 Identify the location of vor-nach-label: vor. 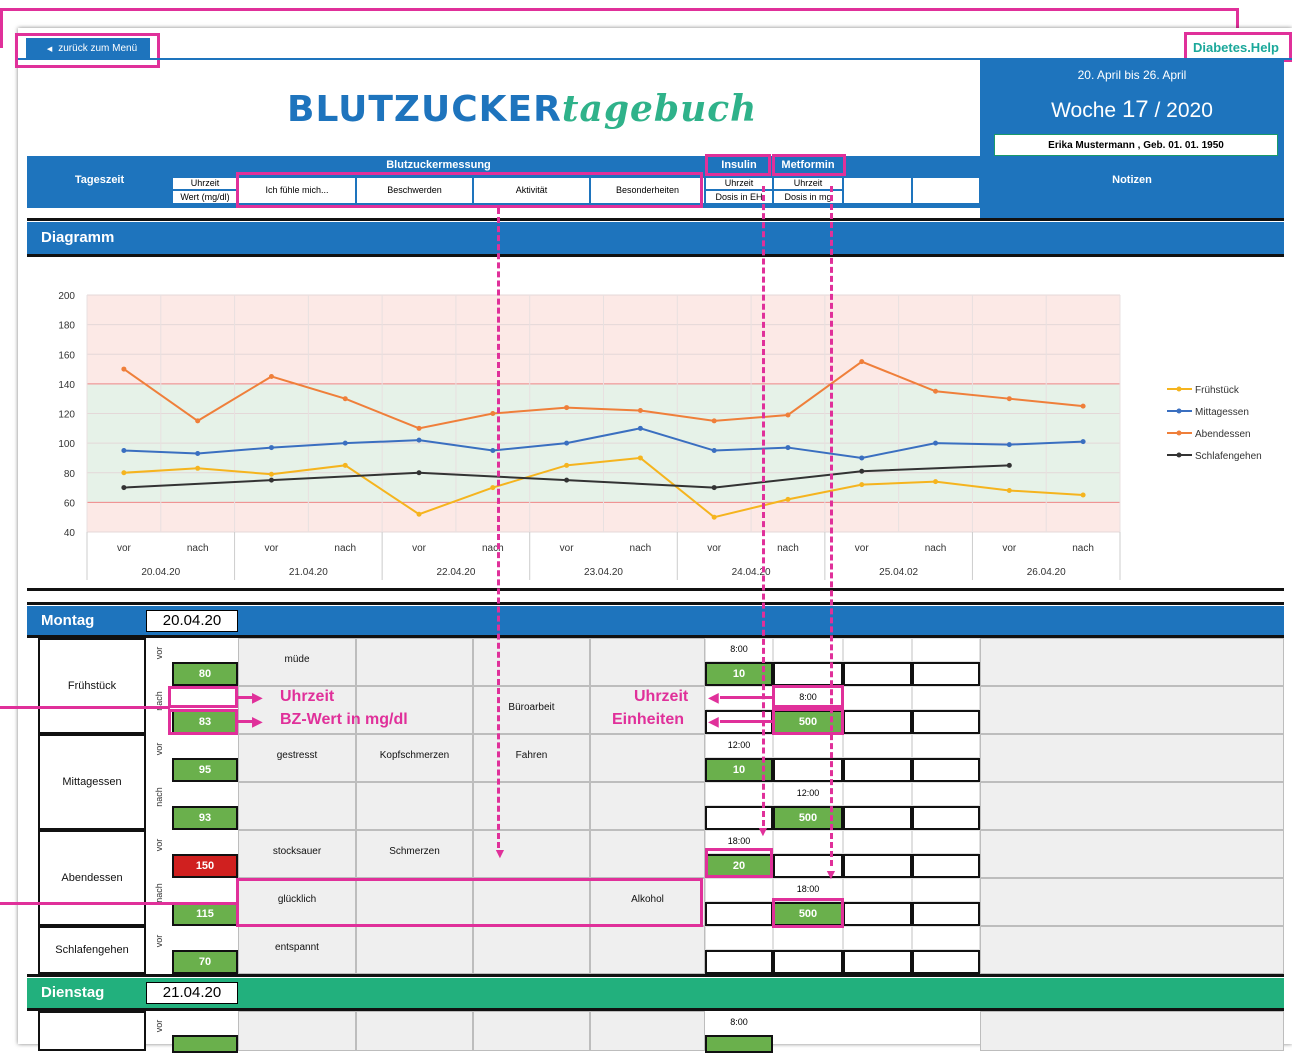
(159, 749).